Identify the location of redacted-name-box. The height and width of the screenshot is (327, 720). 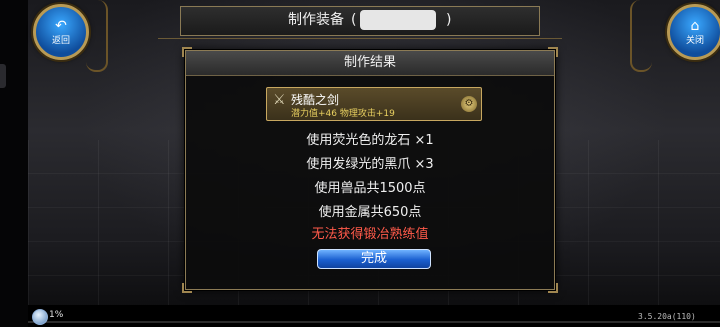
(398, 20).